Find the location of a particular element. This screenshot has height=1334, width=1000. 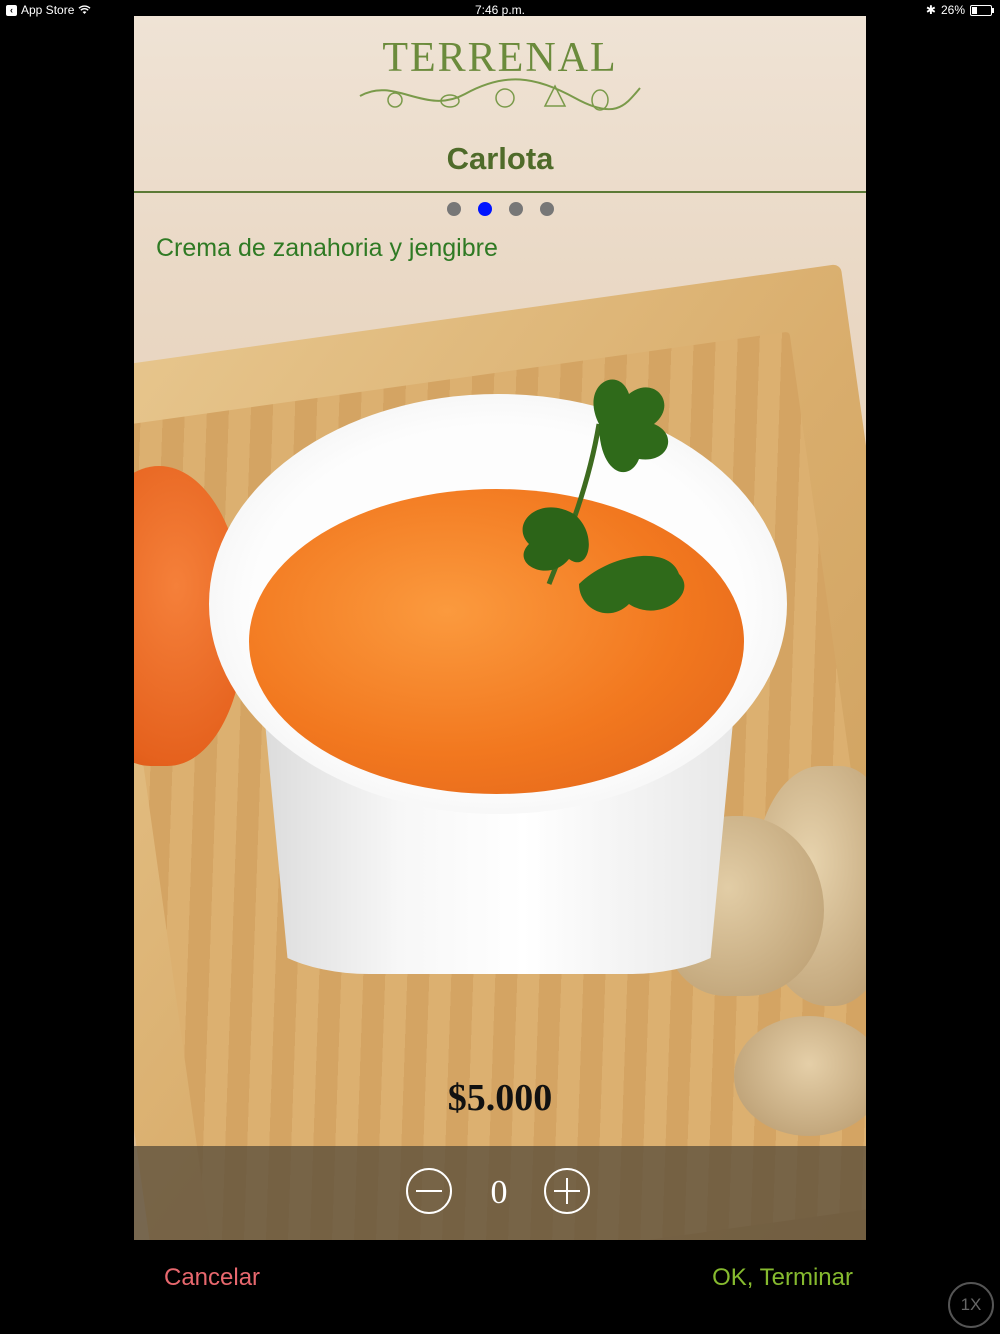

plus-icon-vertical is located at coordinates (567, 1191).